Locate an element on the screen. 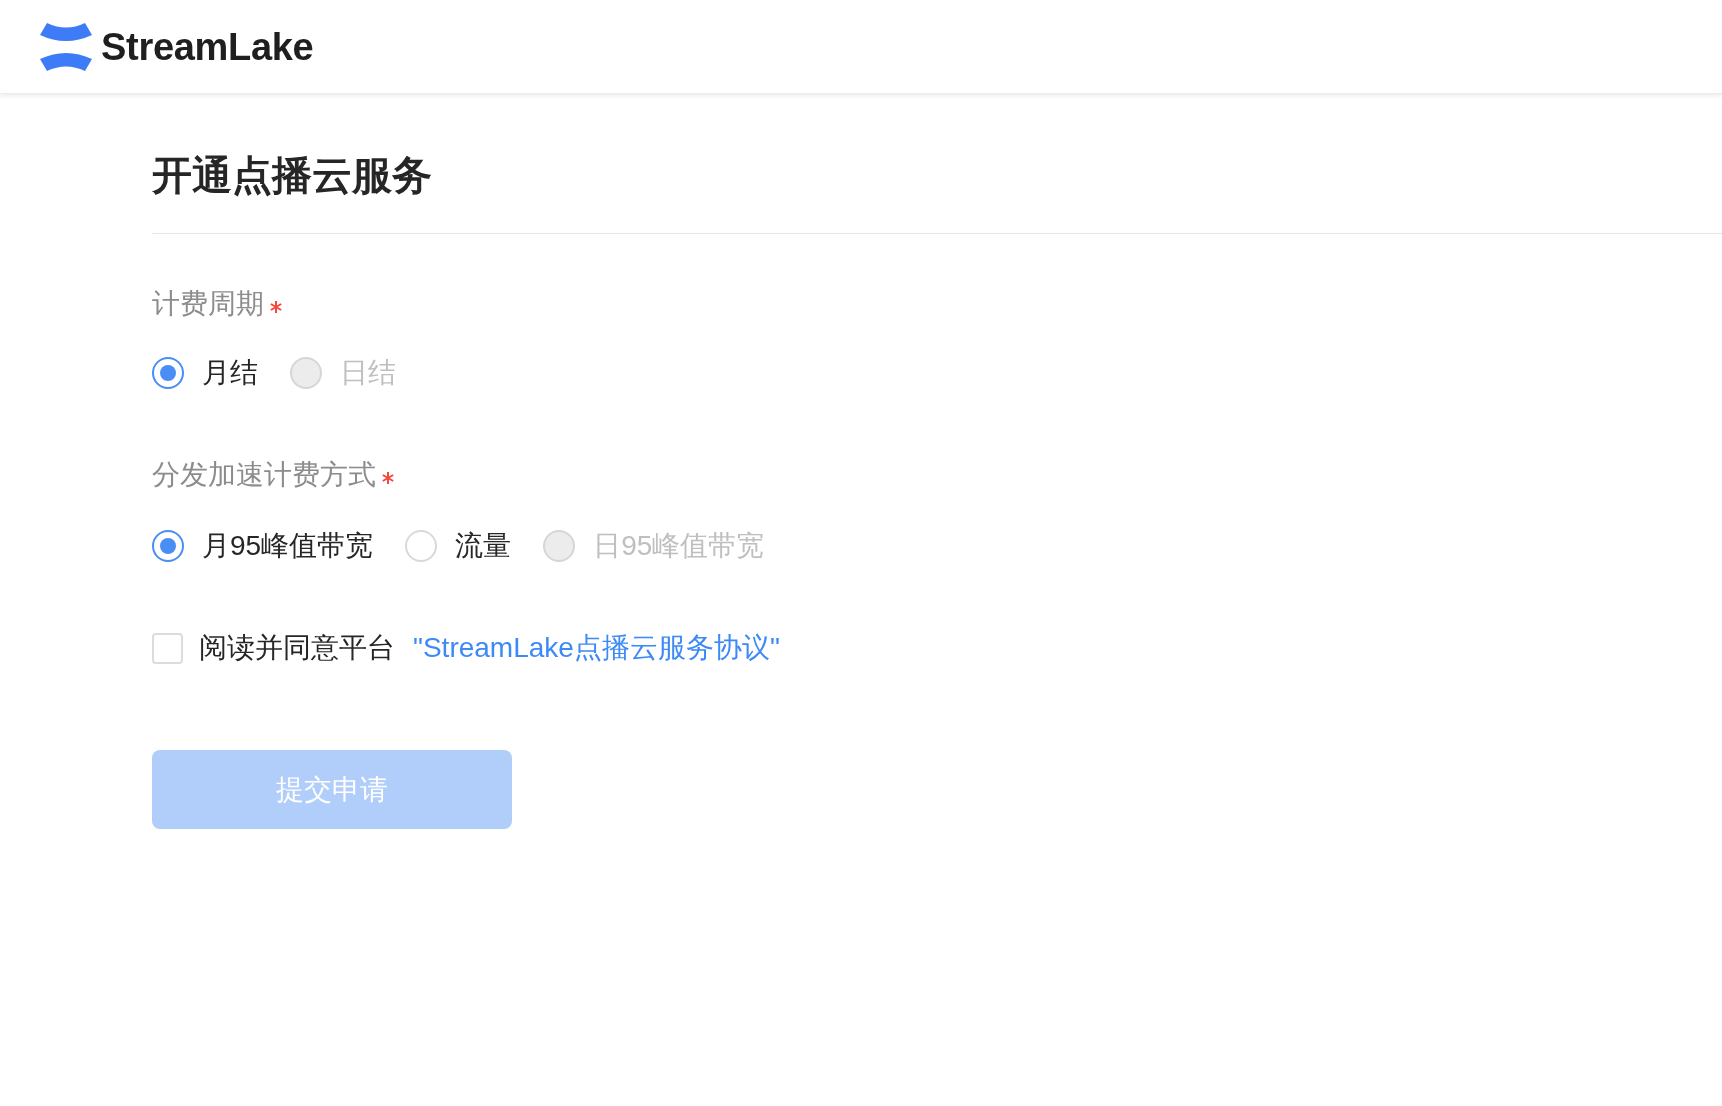  field-label: 分发加速计费方式 is located at coordinates (264, 475).